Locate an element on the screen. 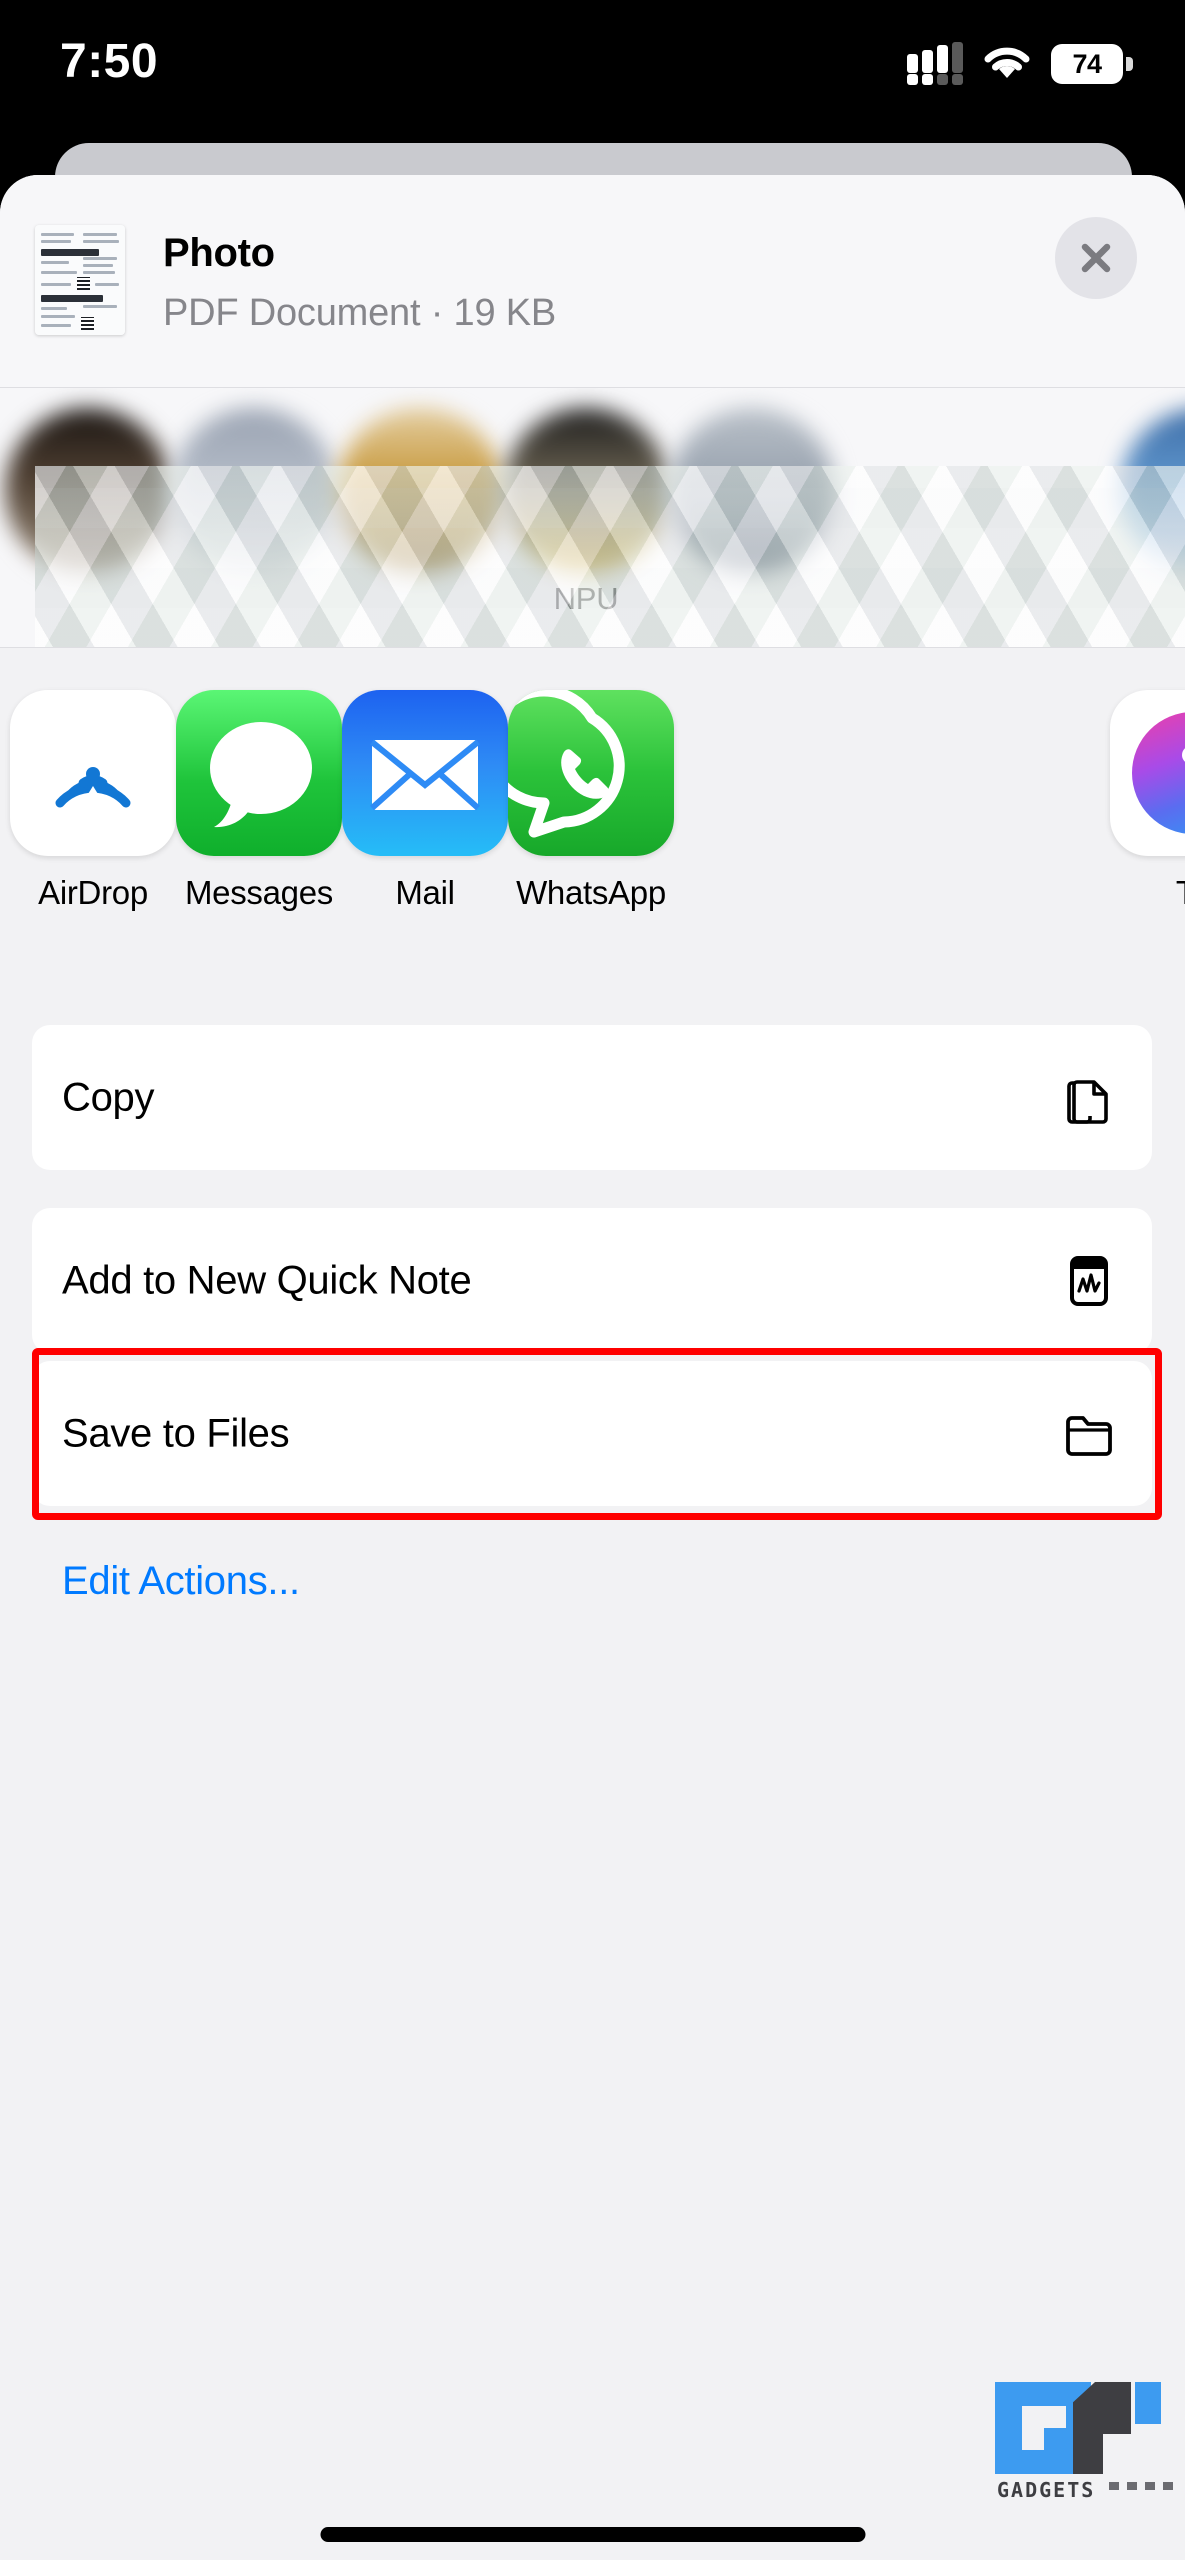  share-target-airdrop: AirDrop is located at coordinates (93, 801).